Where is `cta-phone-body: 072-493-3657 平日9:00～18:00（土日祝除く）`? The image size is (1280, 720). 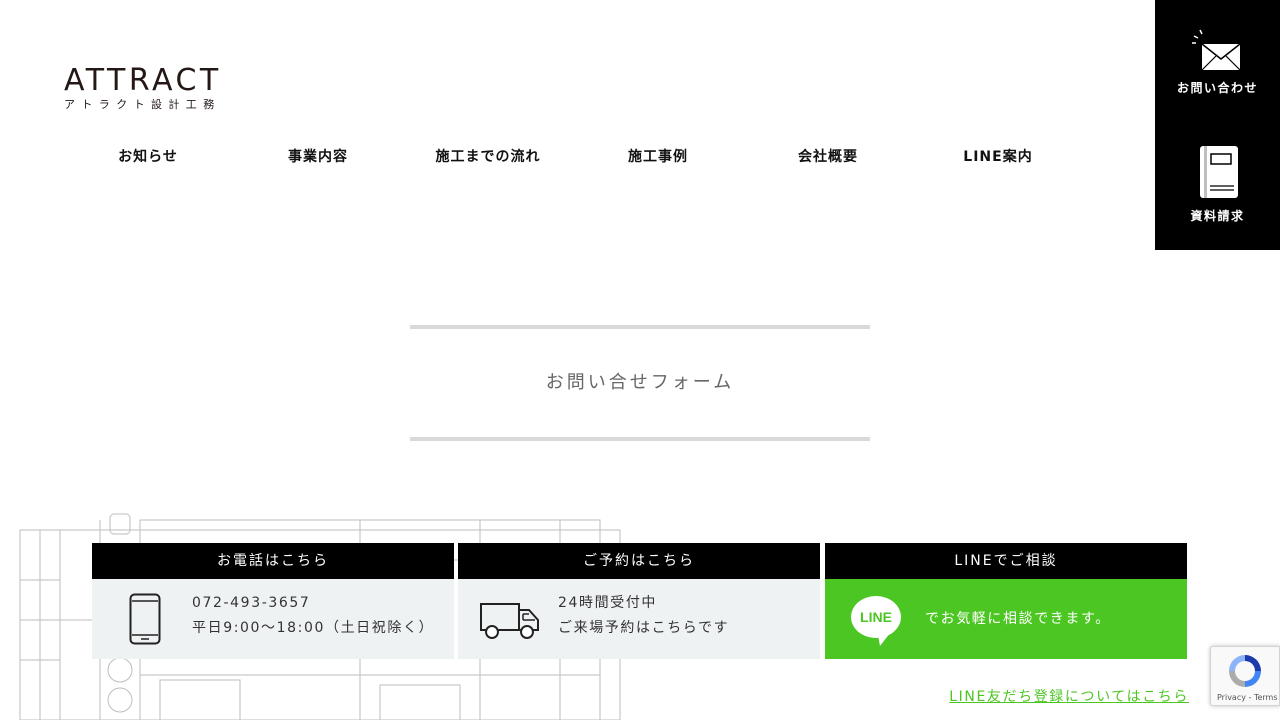
cta-phone-body: 072-493-3657 平日9:00～18:00（土日祝除く） is located at coordinates (273, 619).